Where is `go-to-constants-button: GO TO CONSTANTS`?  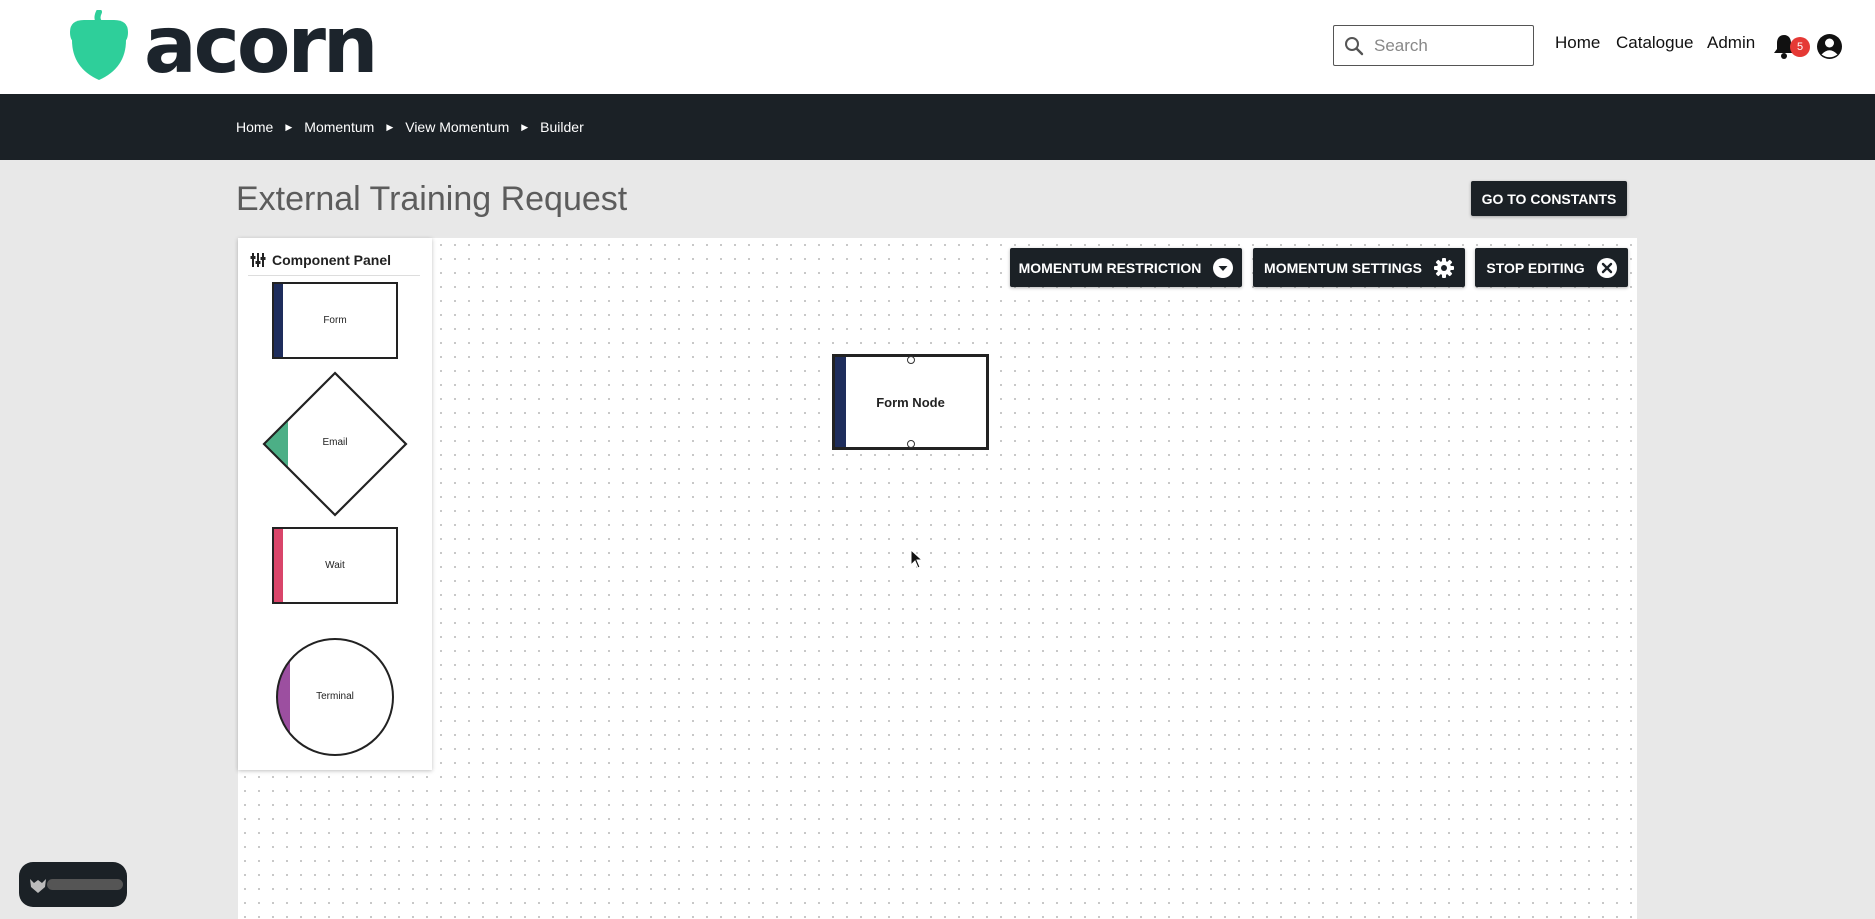 go-to-constants-button: GO TO CONSTANTS is located at coordinates (1549, 198).